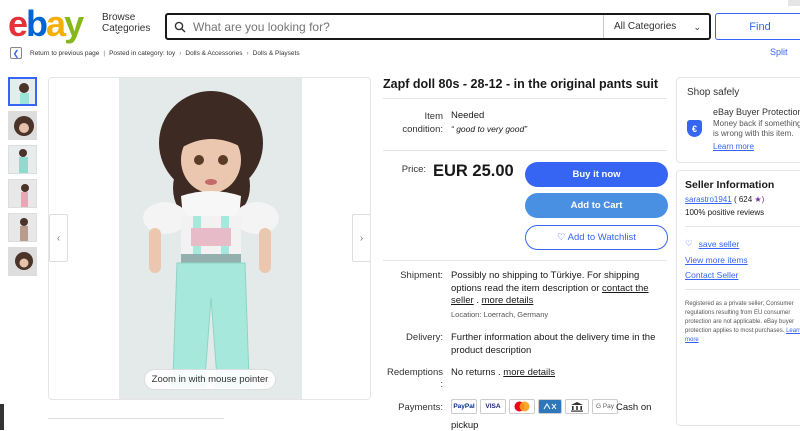  I want to click on add-to-watchlist-button: ♡ Add to Watchlist, so click(596, 237).